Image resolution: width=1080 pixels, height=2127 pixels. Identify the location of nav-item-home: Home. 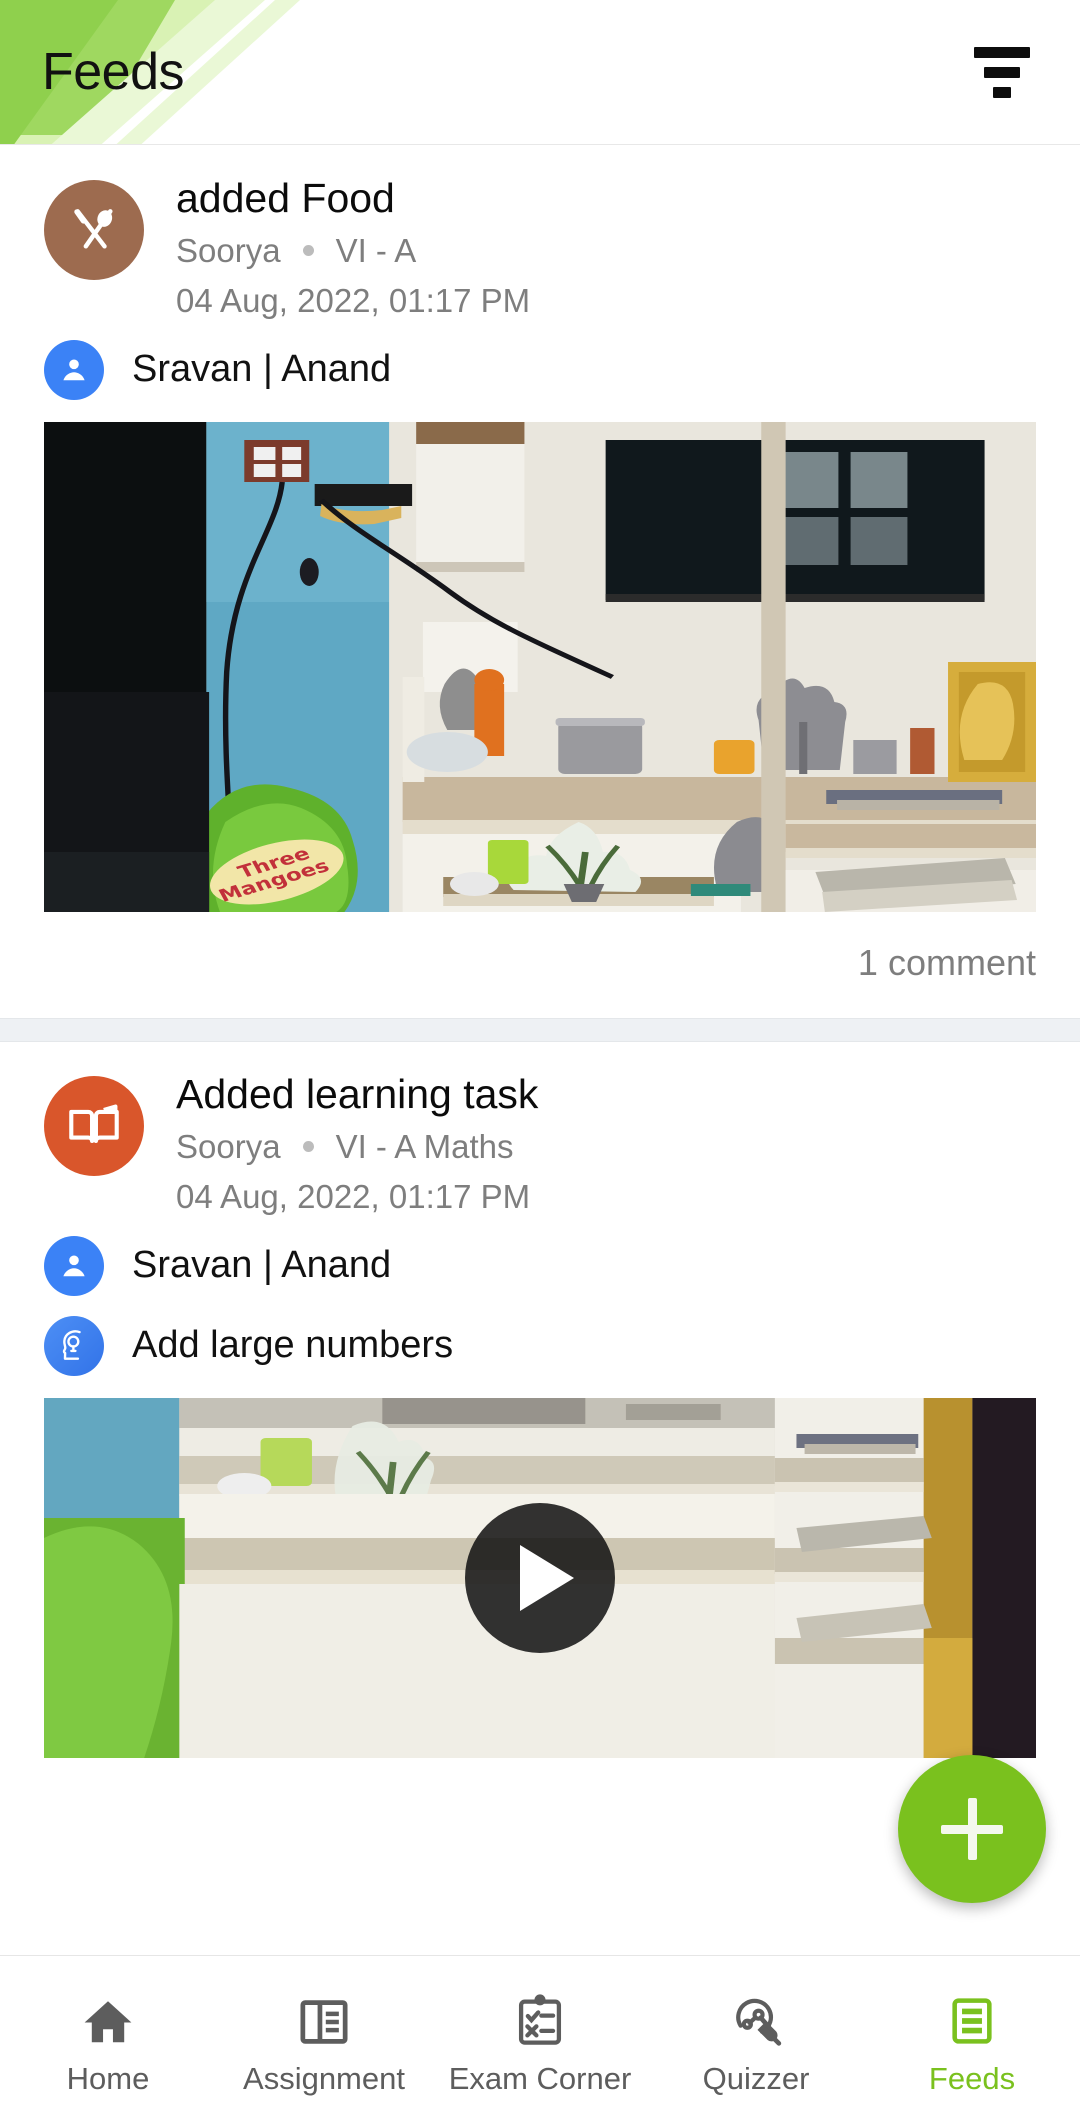
(108, 2041).